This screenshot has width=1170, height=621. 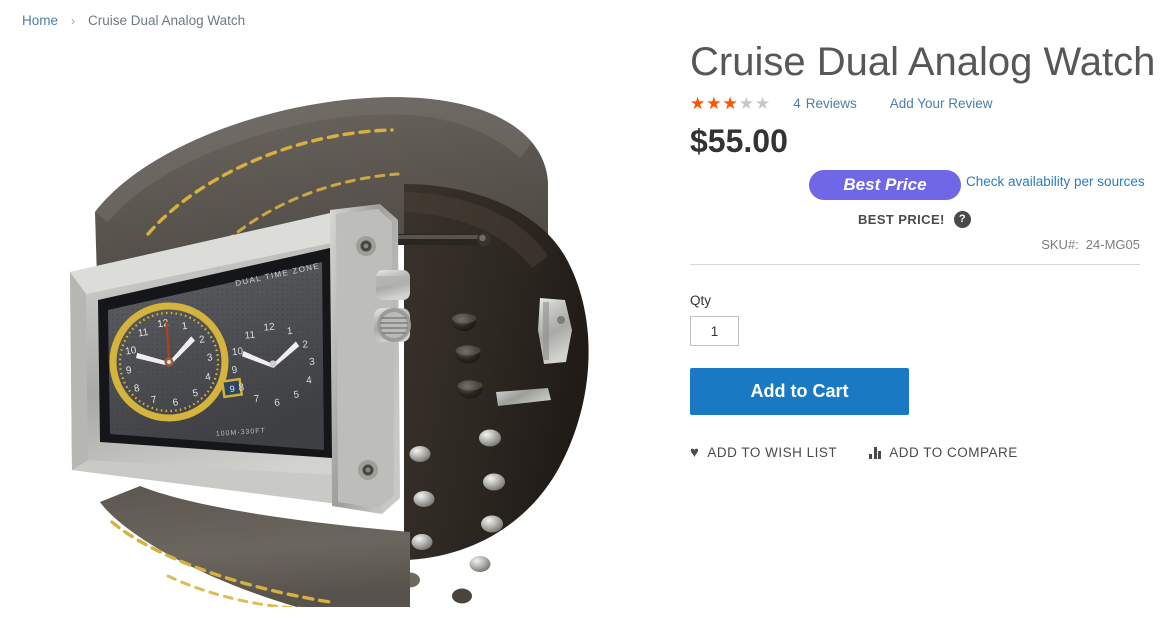 What do you see at coordinates (269, 328) in the screenshot?
I see `svg-text: 12` at bounding box center [269, 328].